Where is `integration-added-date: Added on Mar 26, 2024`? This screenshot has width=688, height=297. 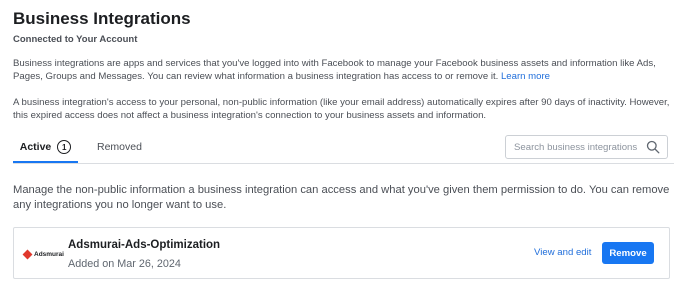 integration-added-date: Added on Mar 26, 2024 is located at coordinates (124, 264).